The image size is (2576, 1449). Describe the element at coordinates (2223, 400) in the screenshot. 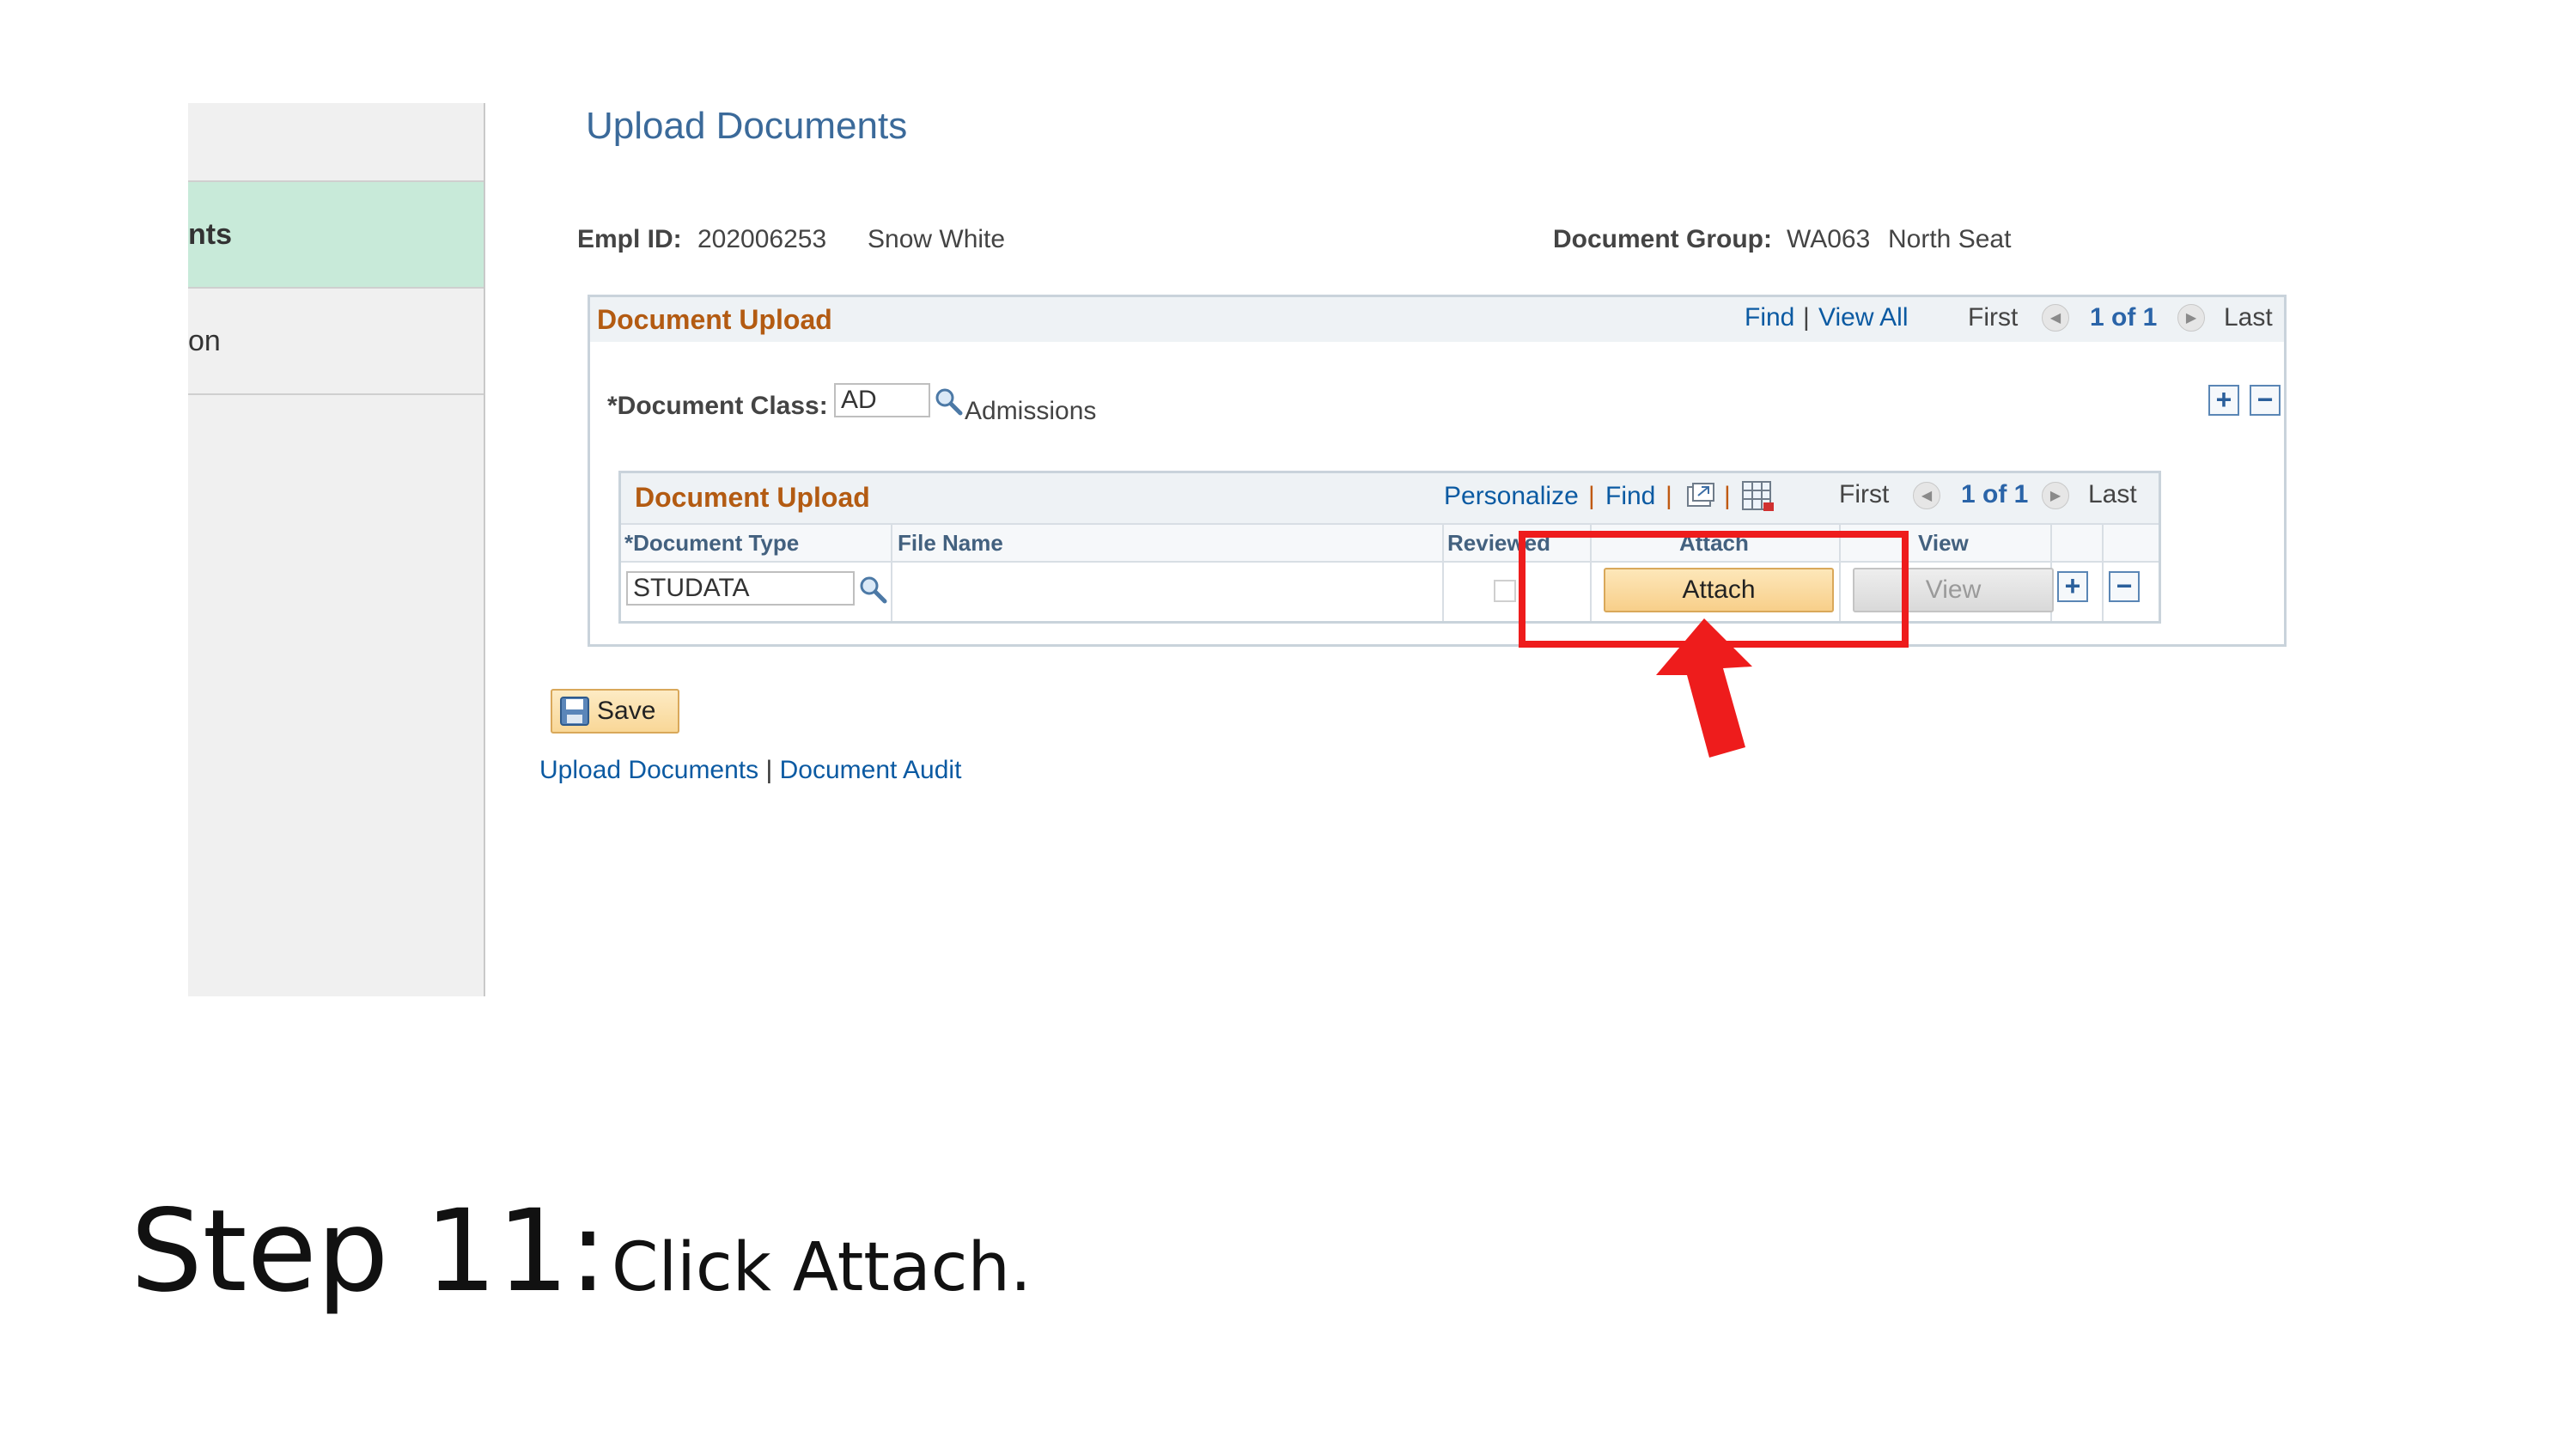

I see `add-row-icon: +` at that location.